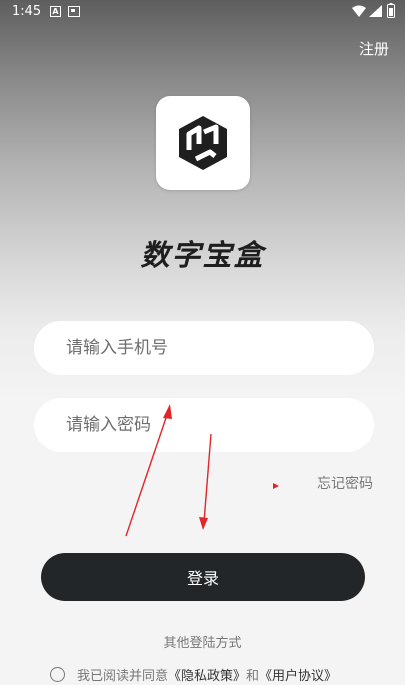 This screenshot has height=685, width=405. I want to click on cube-logo-icon, so click(203, 143).